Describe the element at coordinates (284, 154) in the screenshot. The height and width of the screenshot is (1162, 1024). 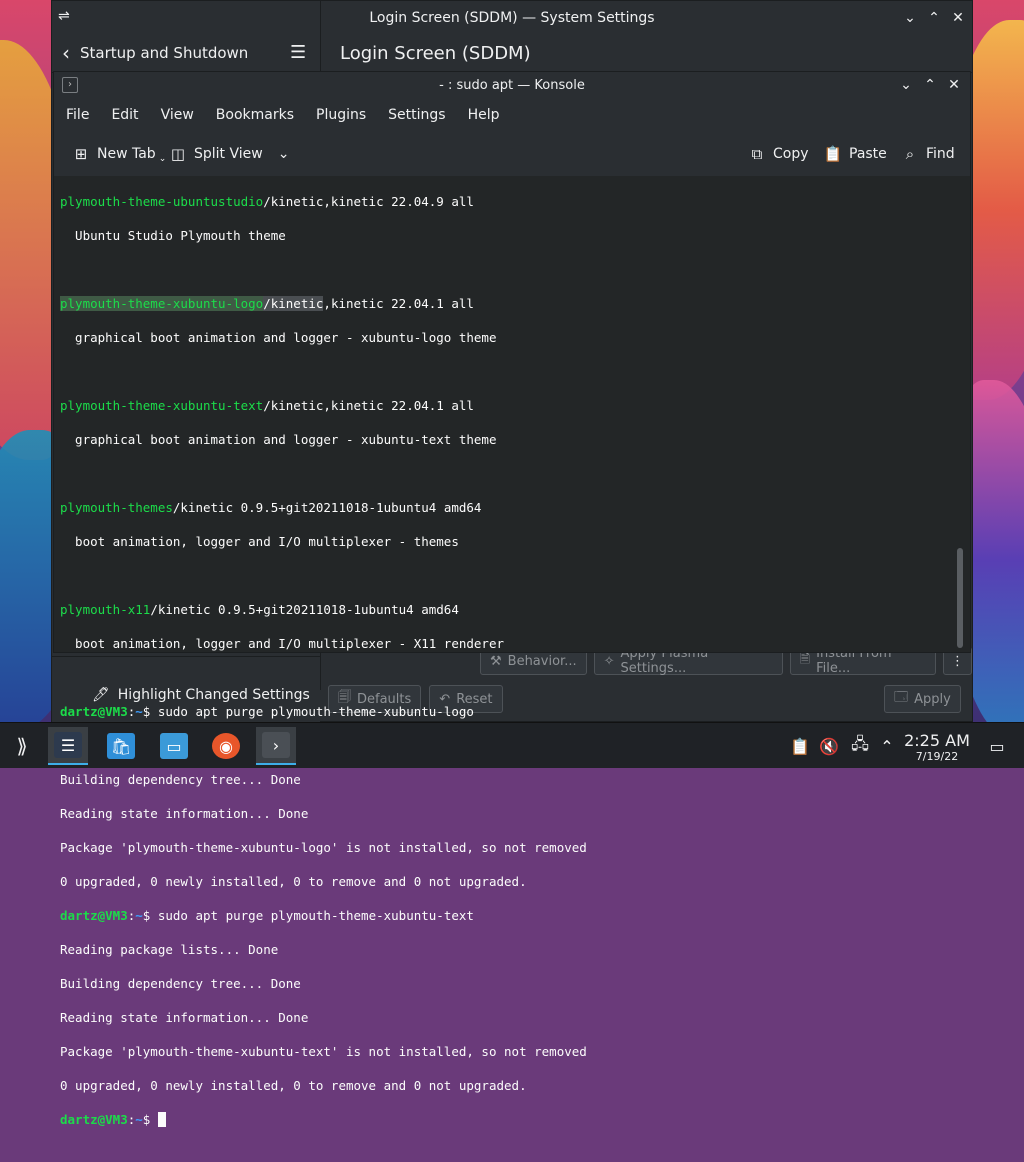
I see `chevron-down-icon: ⌄` at that location.